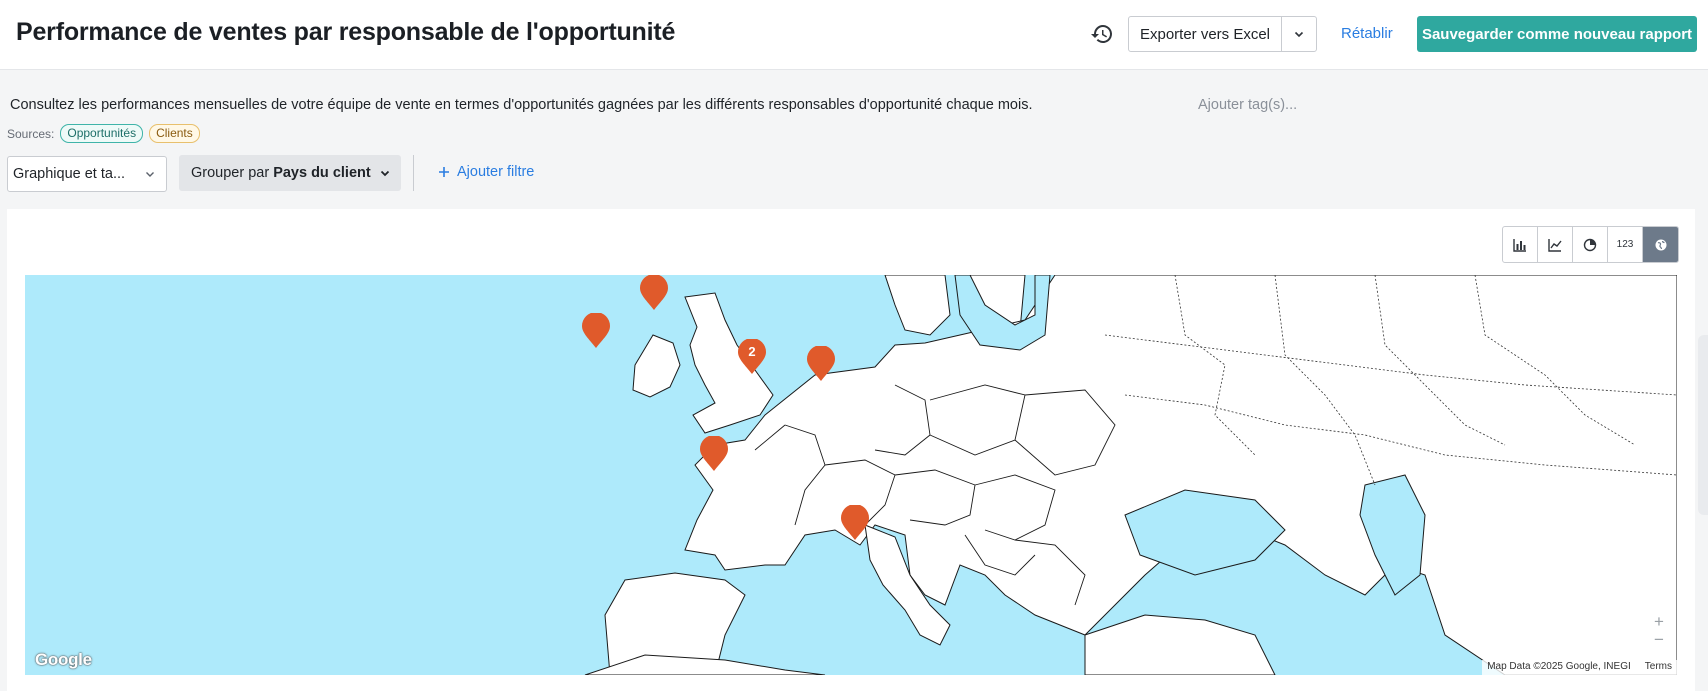 The height and width of the screenshot is (691, 1708). I want to click on bar-chart-icon, so click(1520, 244).